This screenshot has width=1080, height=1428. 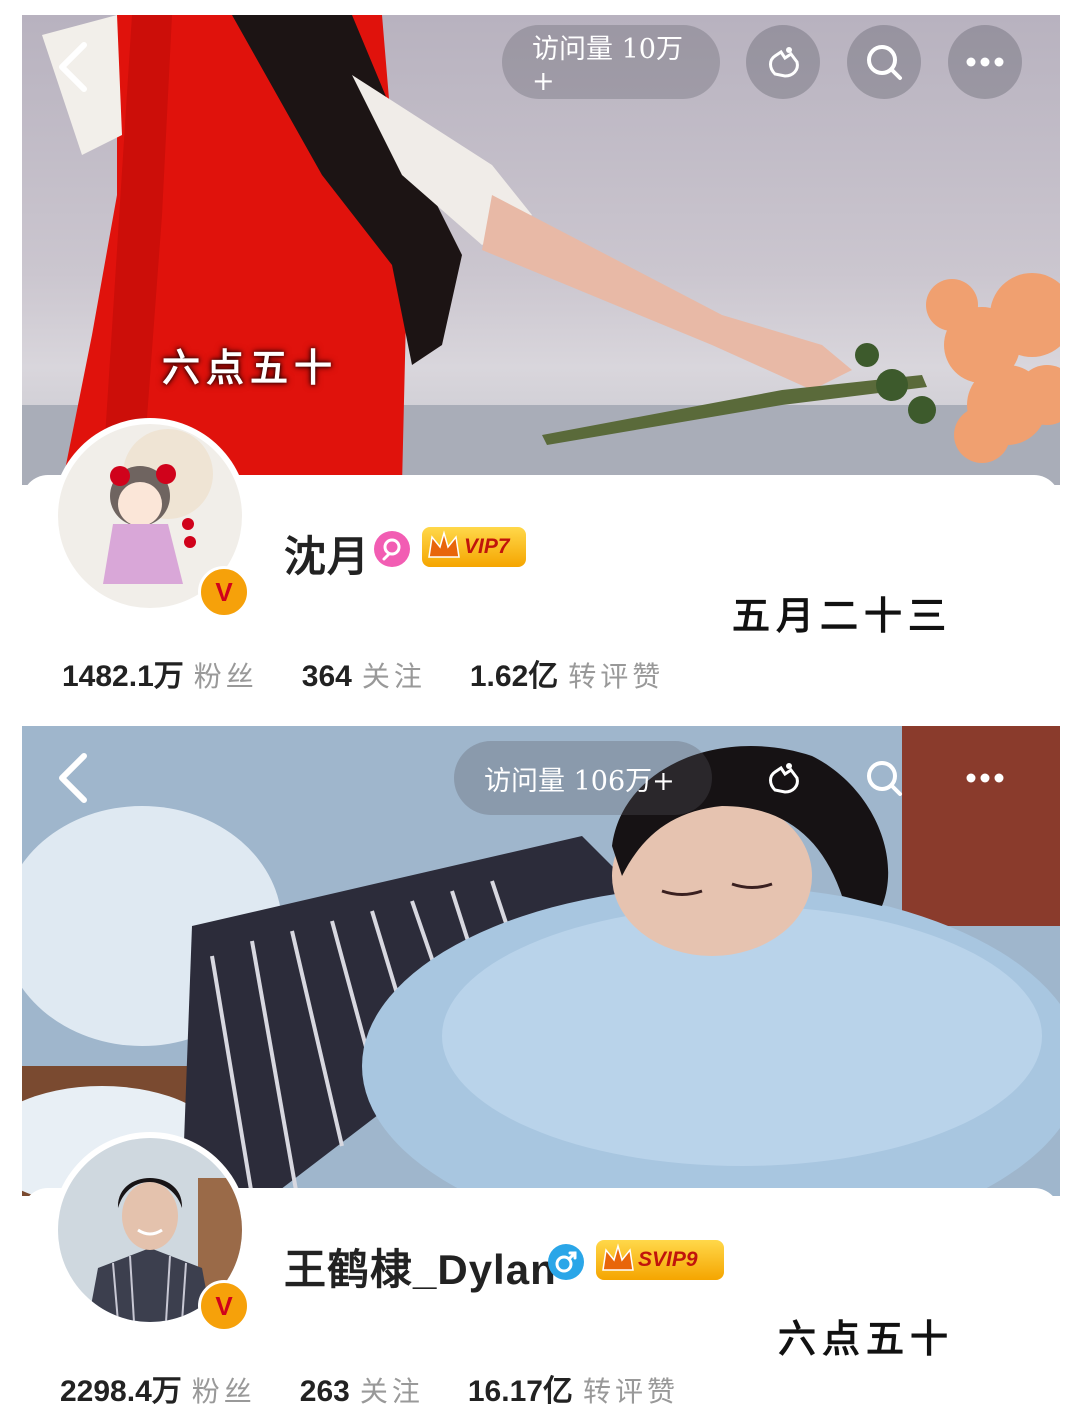 I want to click on followers-count: 2298.4万, so click(x=121, y=1391).